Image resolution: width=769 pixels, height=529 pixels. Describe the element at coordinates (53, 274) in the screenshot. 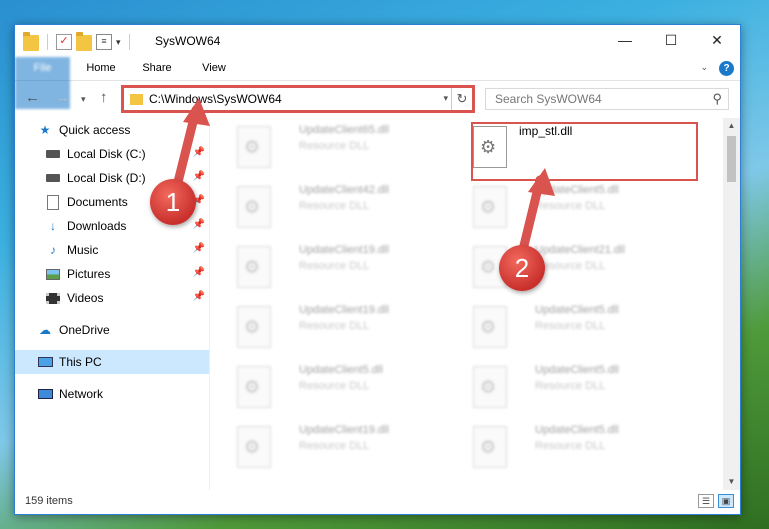

I see `pictures-icon` at that location.